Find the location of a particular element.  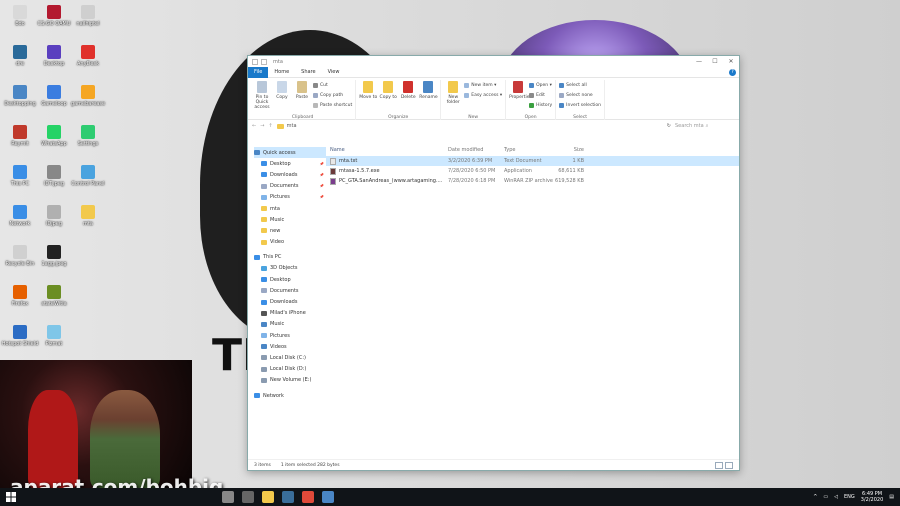

nav-item-local-disk-c: Local Disk (C:) is located at coordinates (290, 357).